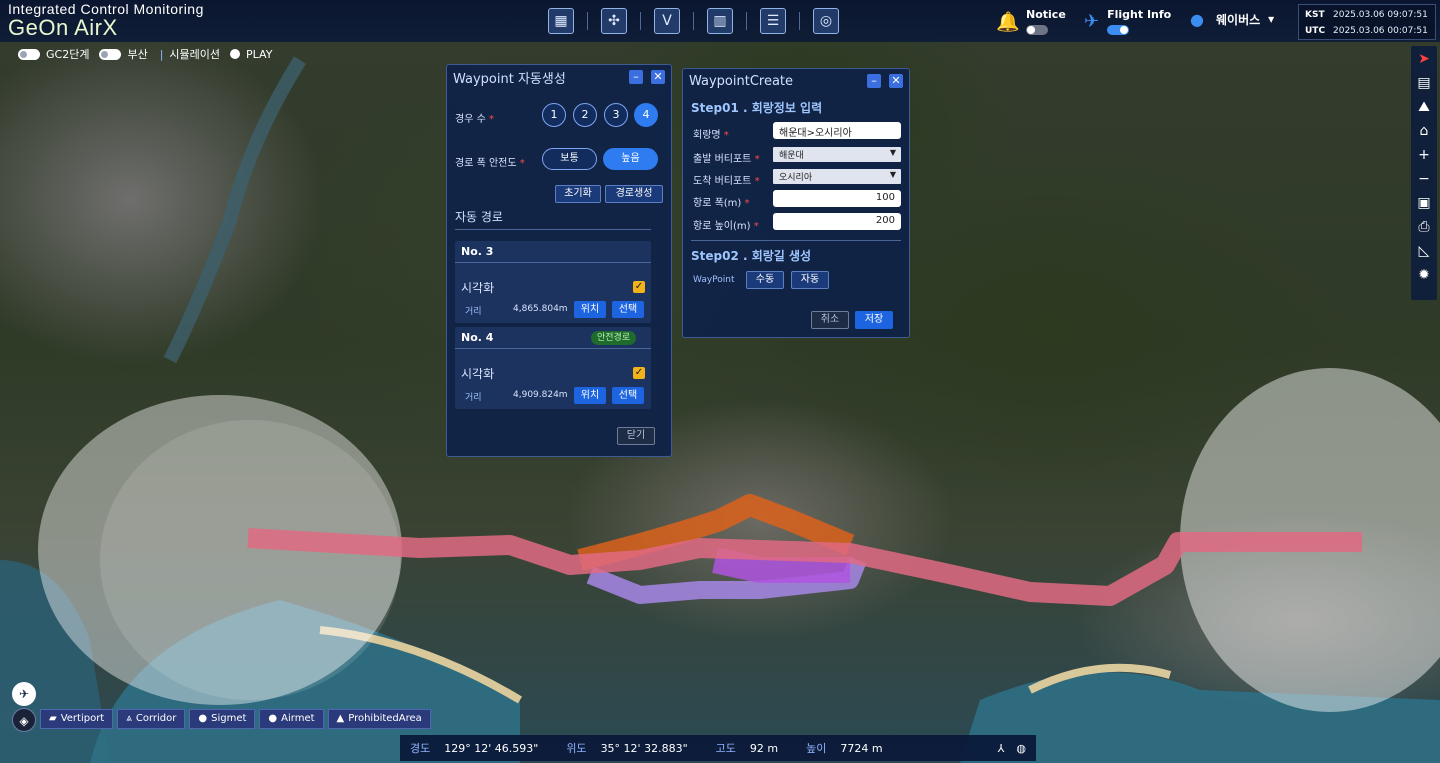 This screenshot has height=763, width=1440. I want to click on case-option-4: 4, so click(646, 115).